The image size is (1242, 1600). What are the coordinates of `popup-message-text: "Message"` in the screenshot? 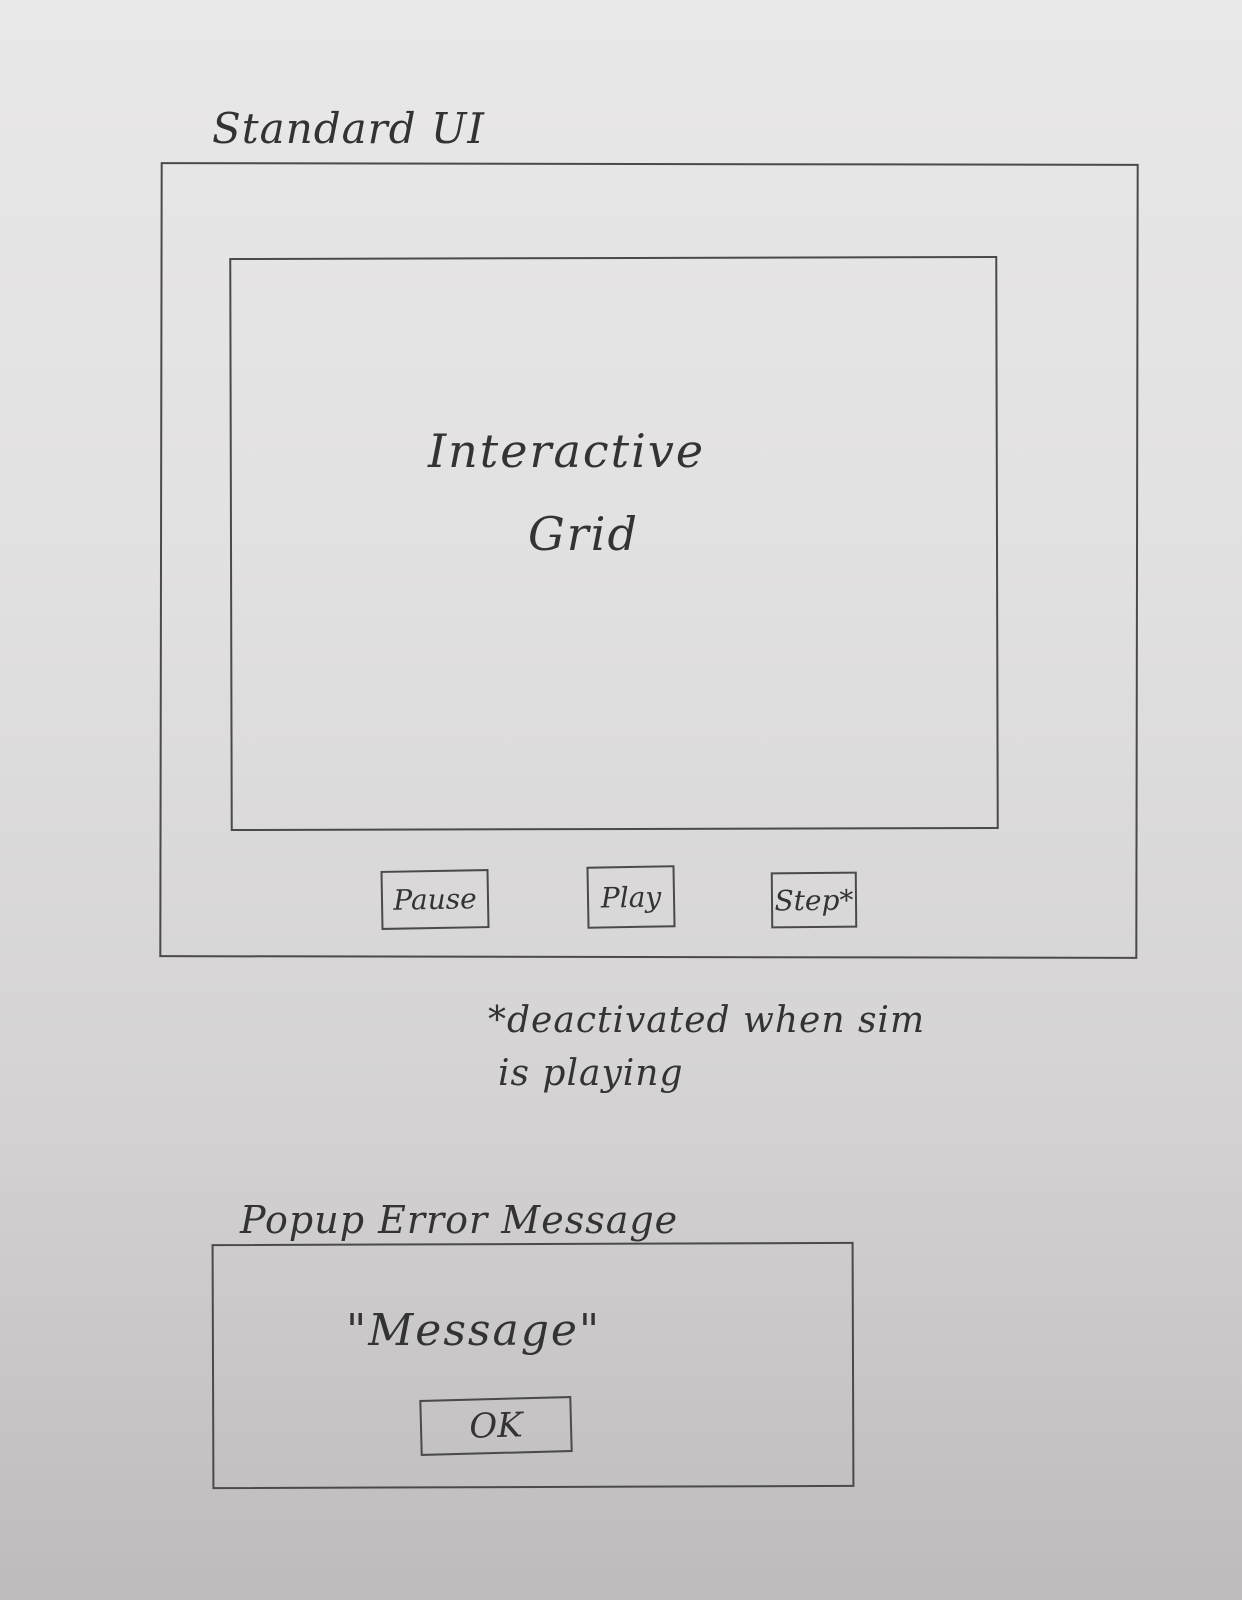 It's located at (474, 1330).